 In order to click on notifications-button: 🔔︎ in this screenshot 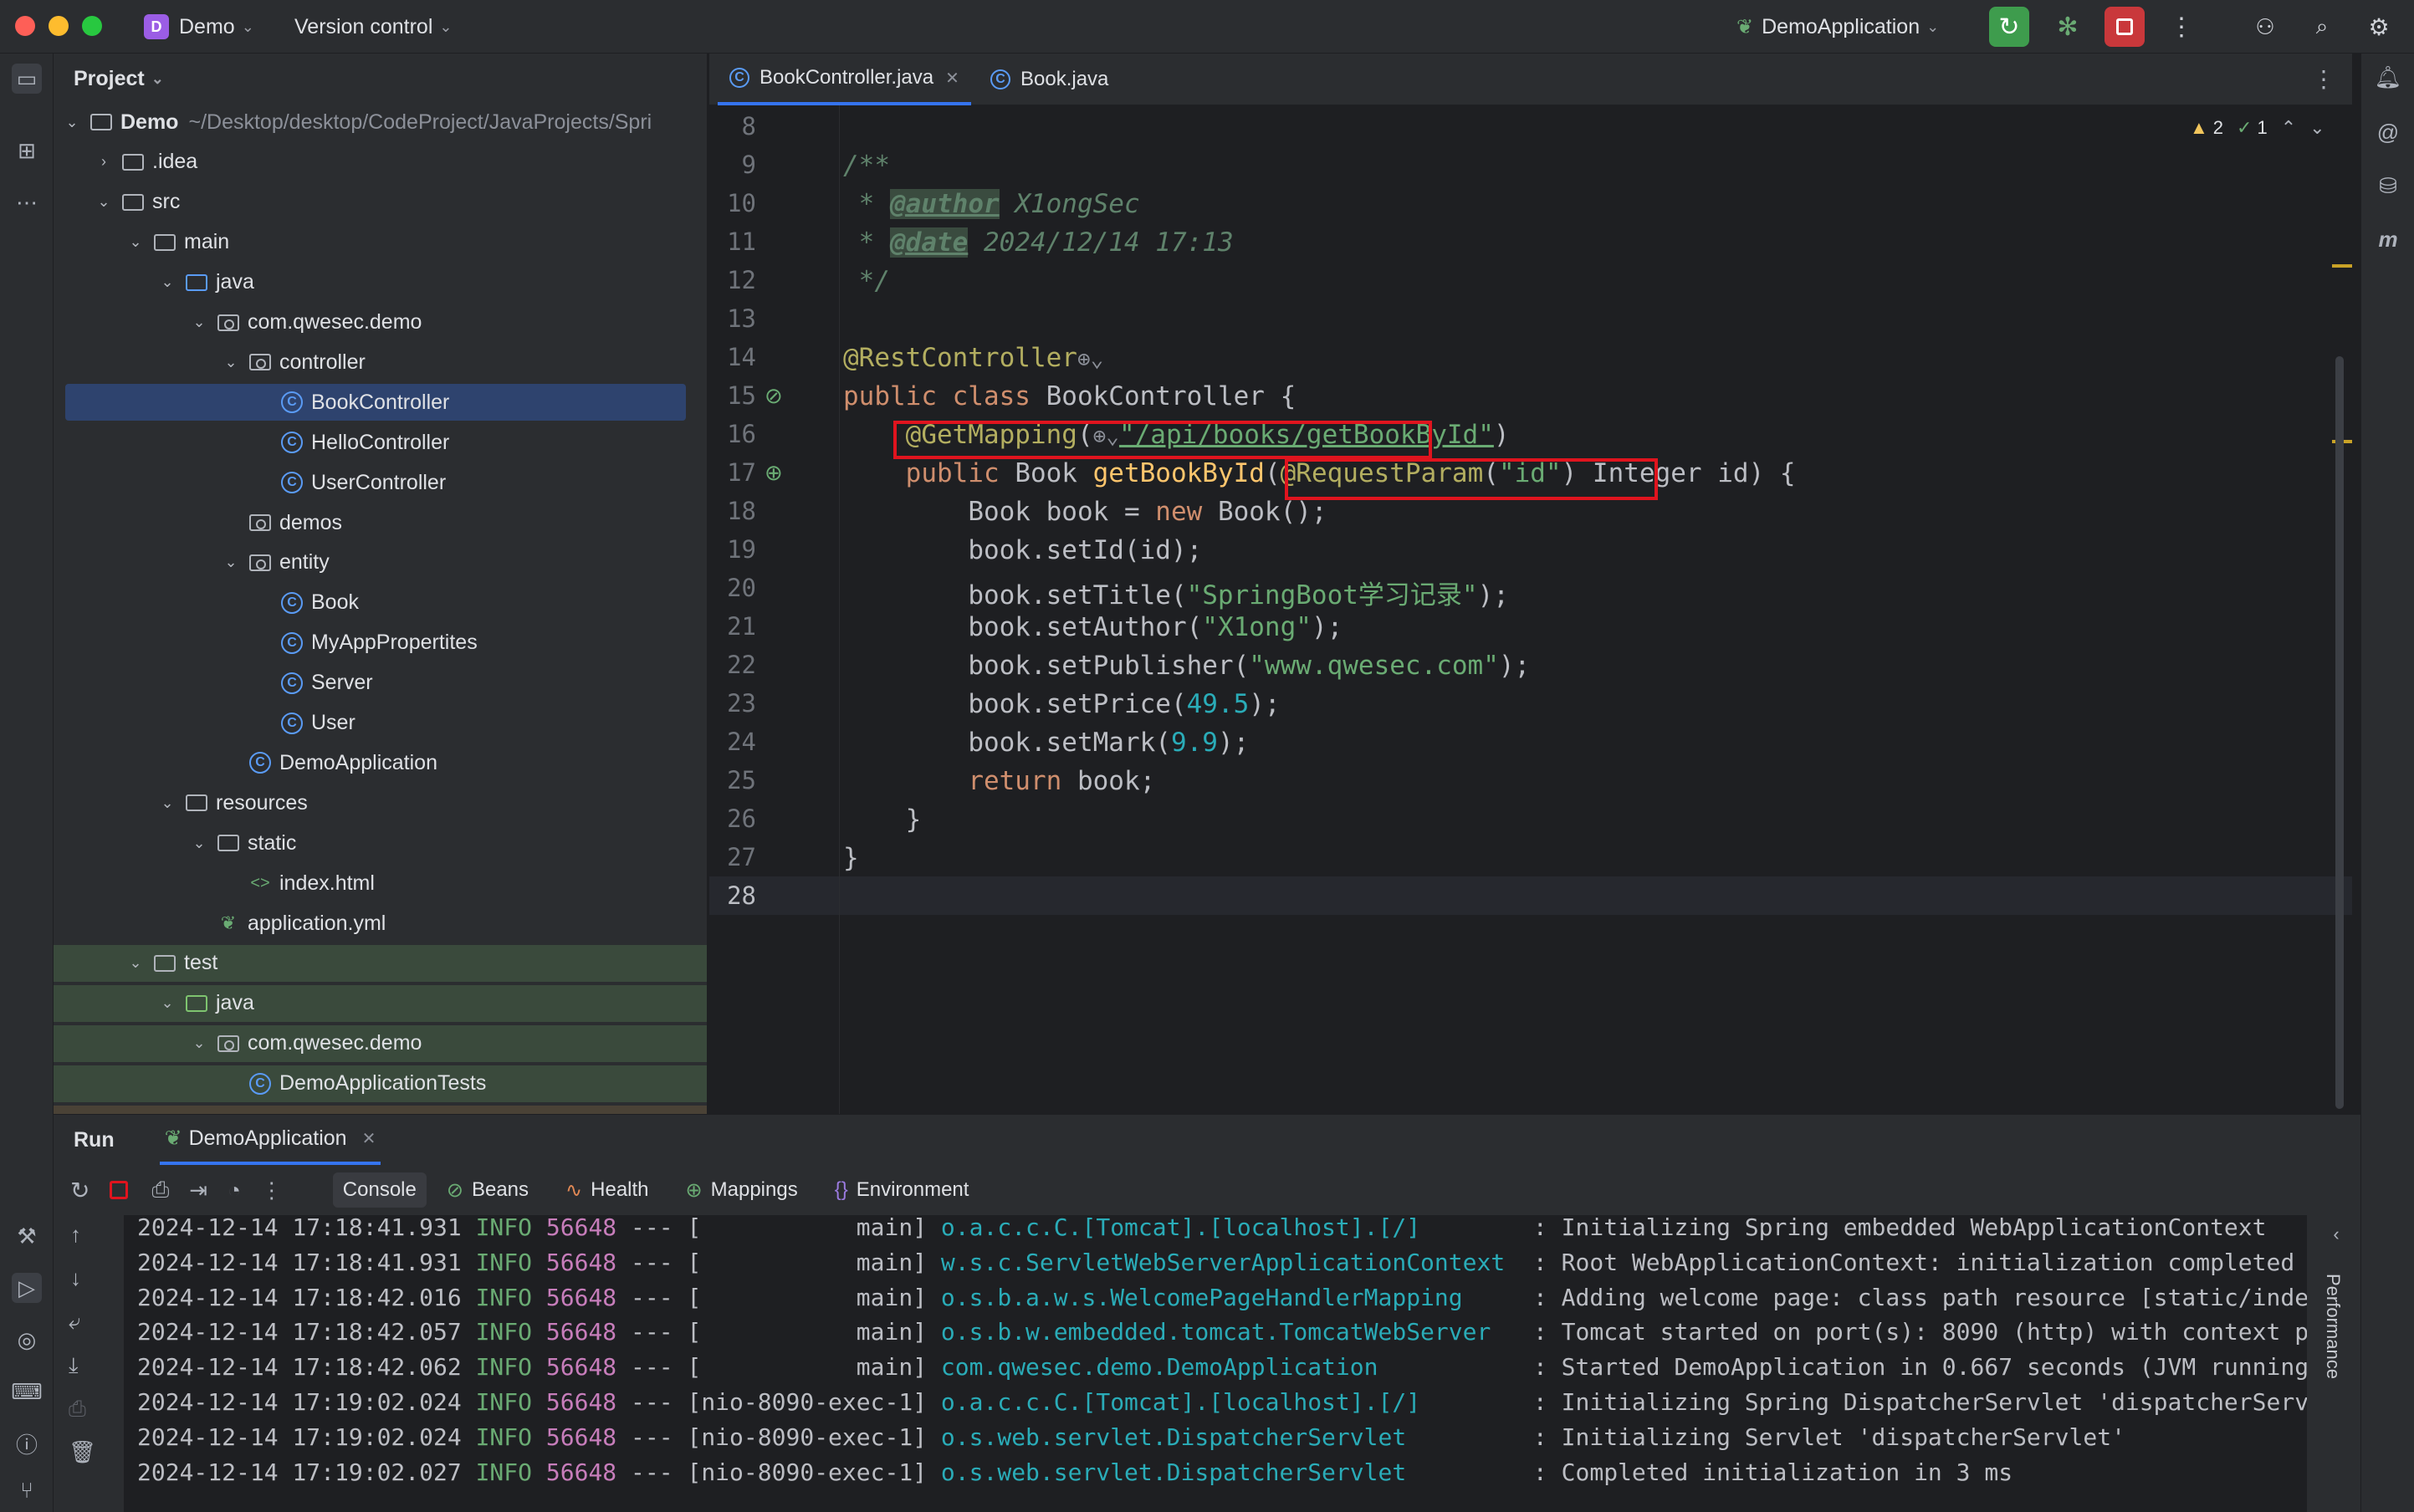, I will do `click(2388, 77)`.